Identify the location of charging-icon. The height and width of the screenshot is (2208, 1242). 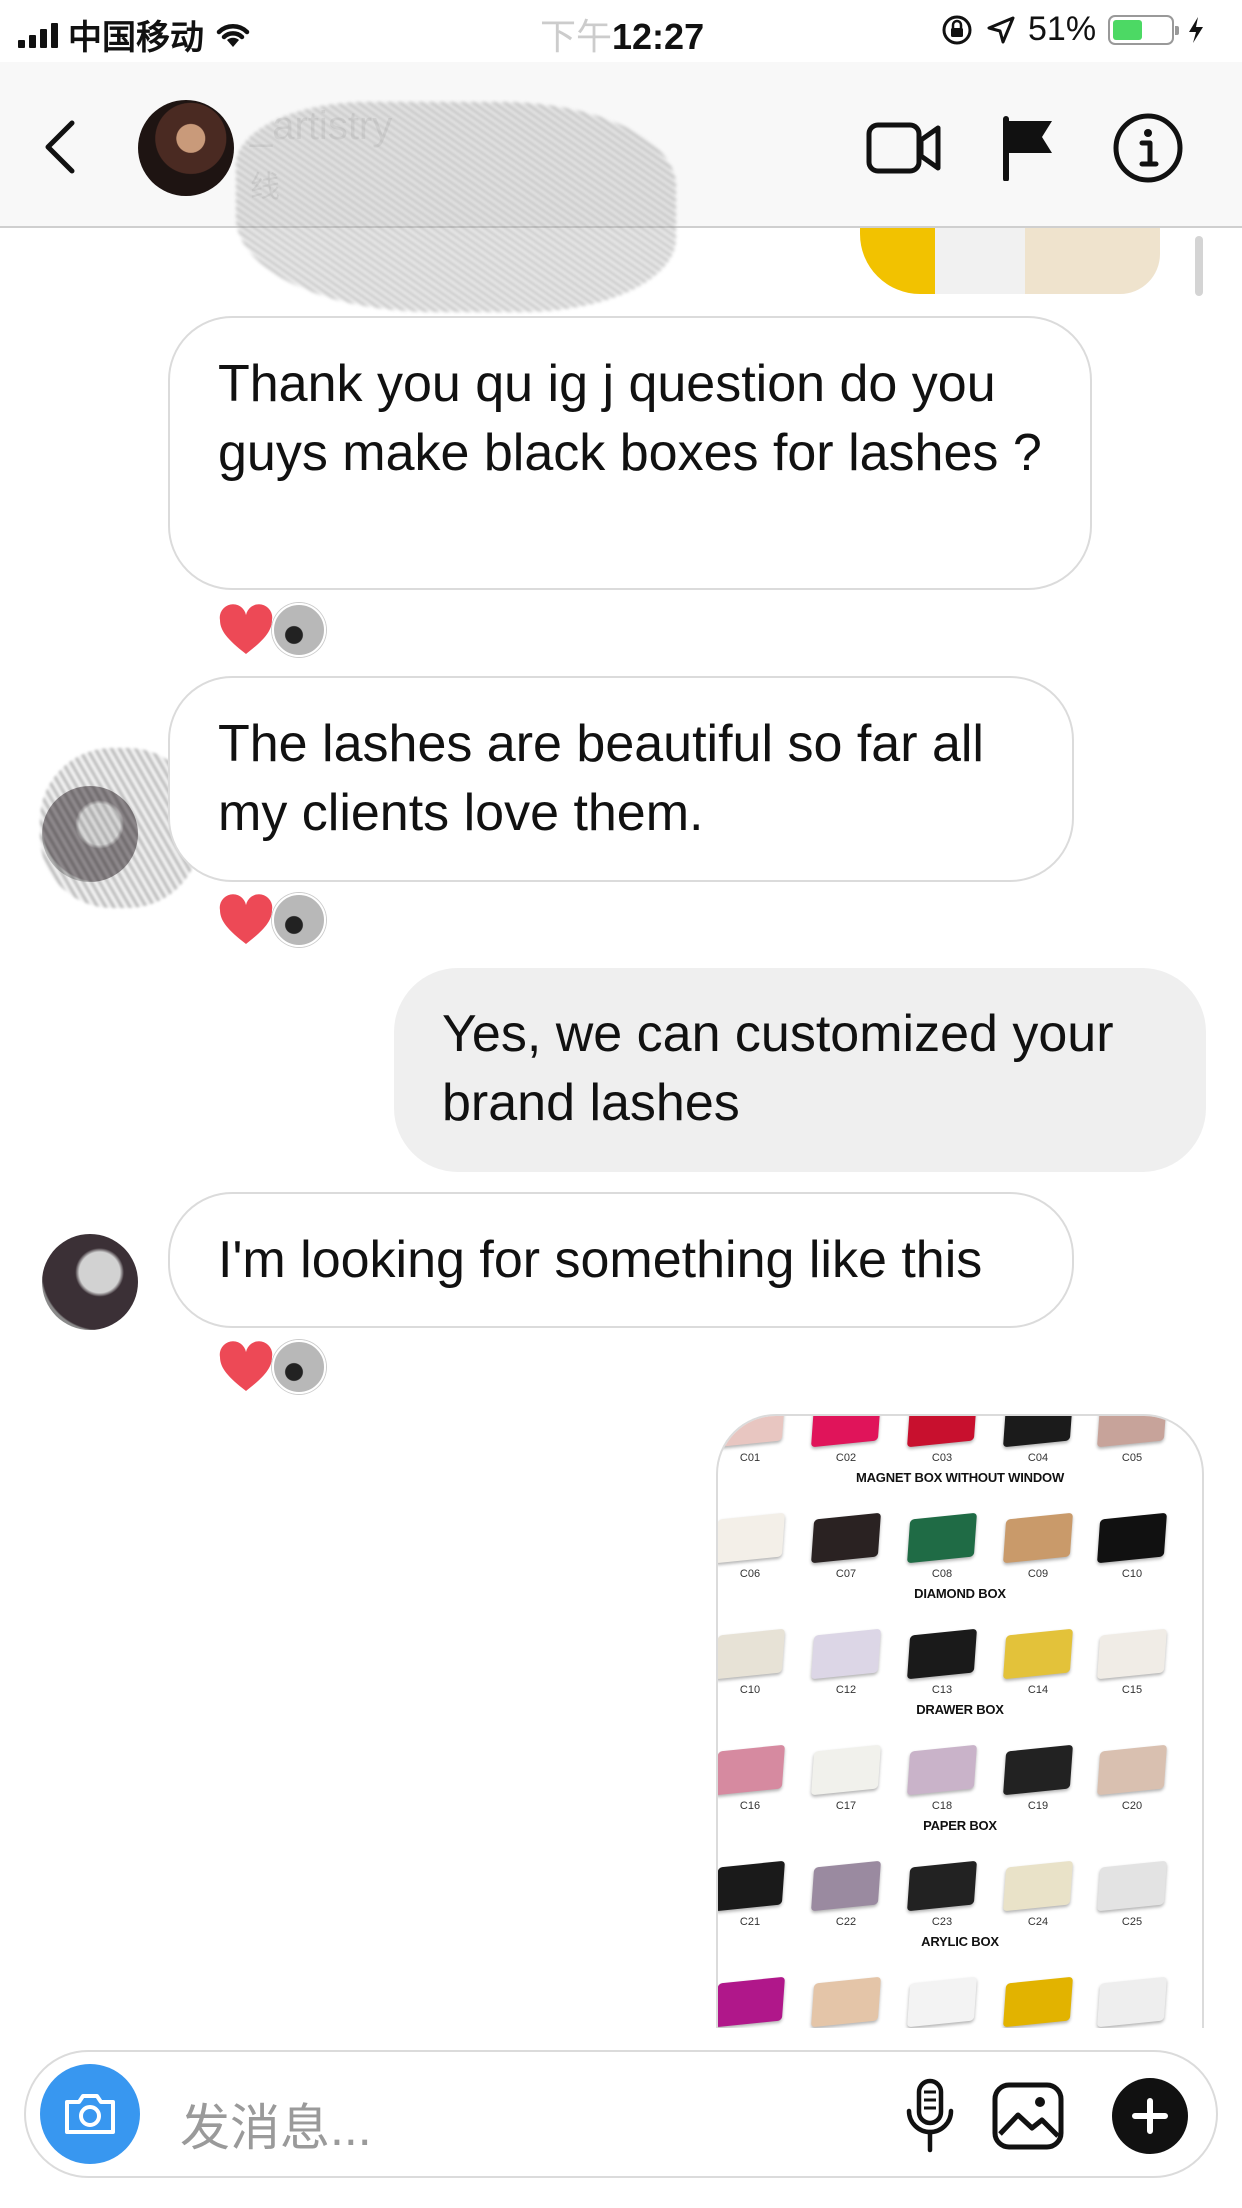
(1196, 29).